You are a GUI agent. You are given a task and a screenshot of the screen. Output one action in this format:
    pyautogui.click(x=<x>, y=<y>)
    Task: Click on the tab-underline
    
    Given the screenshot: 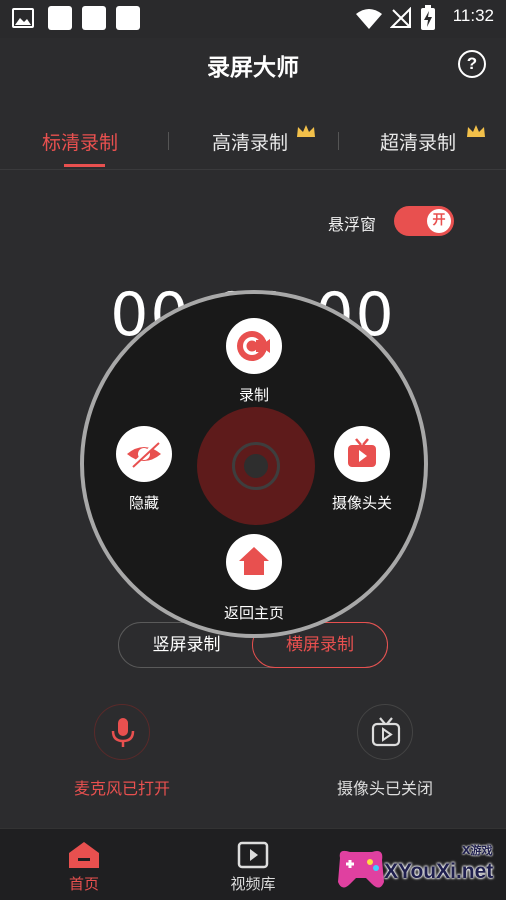 What is the action you would take?
    pyautogui.click(x=84, y=165)
    